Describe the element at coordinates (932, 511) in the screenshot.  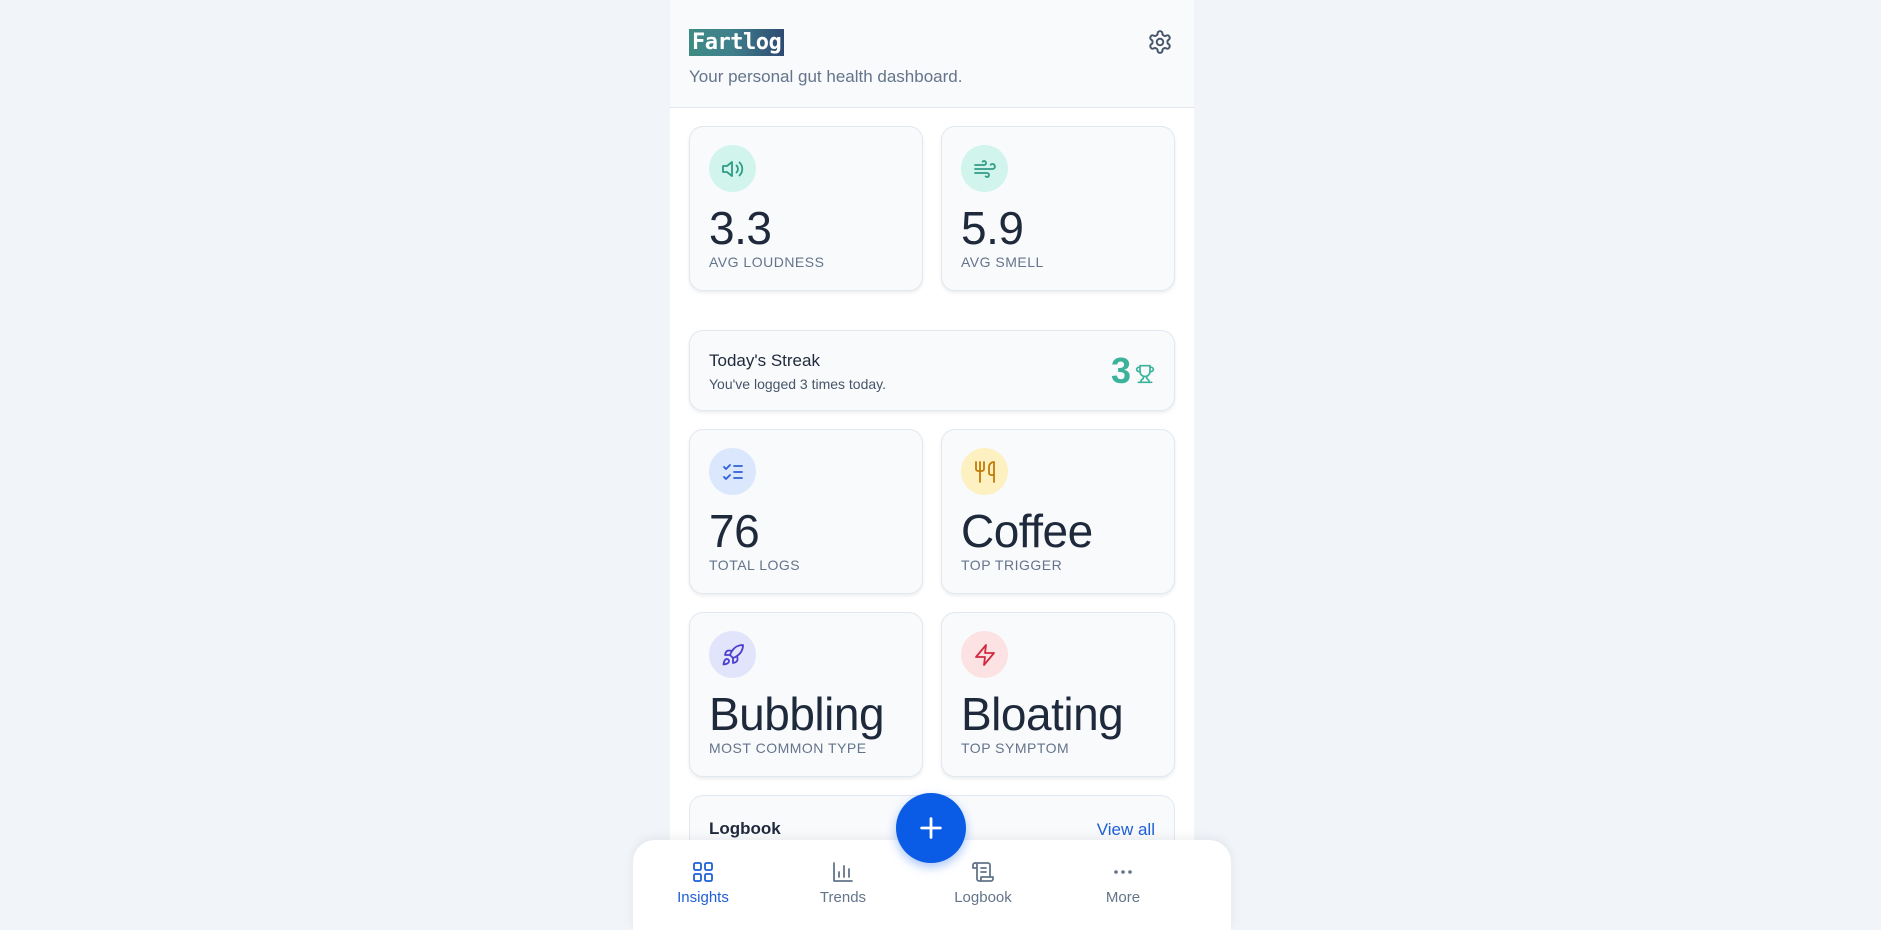
I see `stats-grid-middle: 76 TOTAL LOGS Coffee TOP TRIGGER` at that location.